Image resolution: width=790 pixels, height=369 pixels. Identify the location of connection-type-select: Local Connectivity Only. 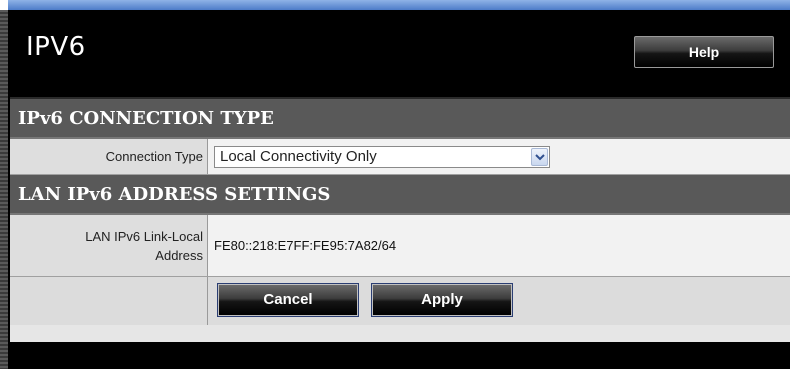
(382, 156).